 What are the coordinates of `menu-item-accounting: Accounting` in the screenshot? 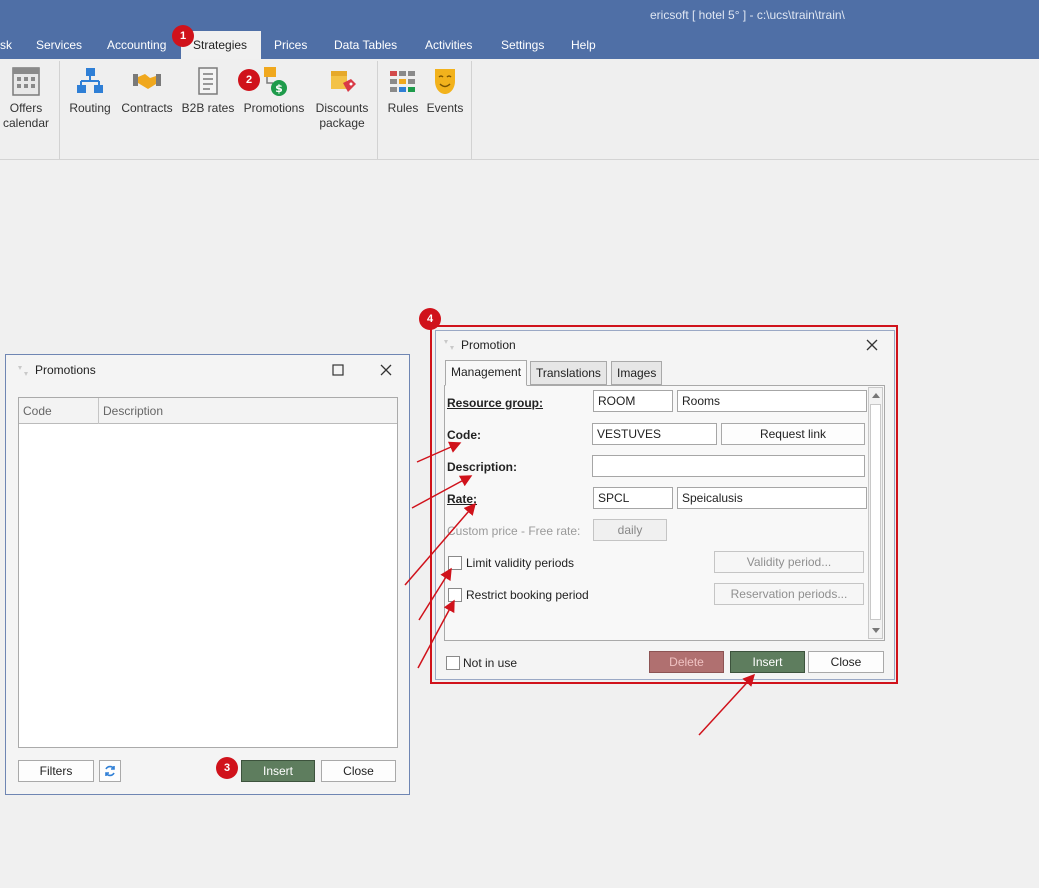 It's located at (136, 45).